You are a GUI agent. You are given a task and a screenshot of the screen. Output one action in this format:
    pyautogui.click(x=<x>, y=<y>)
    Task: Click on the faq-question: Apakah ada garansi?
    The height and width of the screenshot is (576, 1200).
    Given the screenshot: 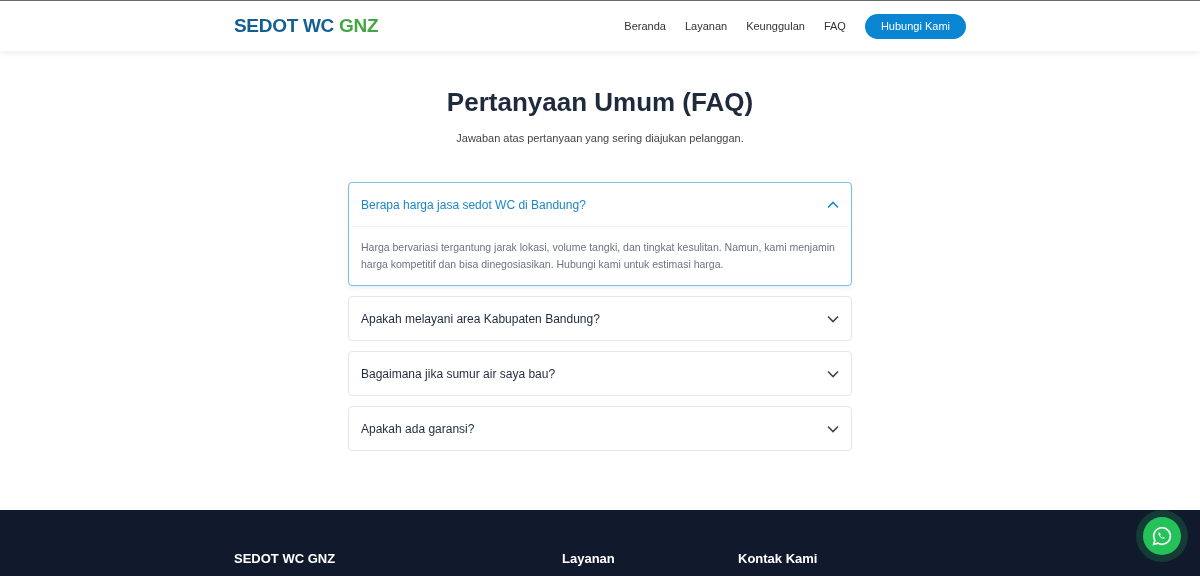 What is the action you would take?
    pyautogui.click(x=418, y=428)
    